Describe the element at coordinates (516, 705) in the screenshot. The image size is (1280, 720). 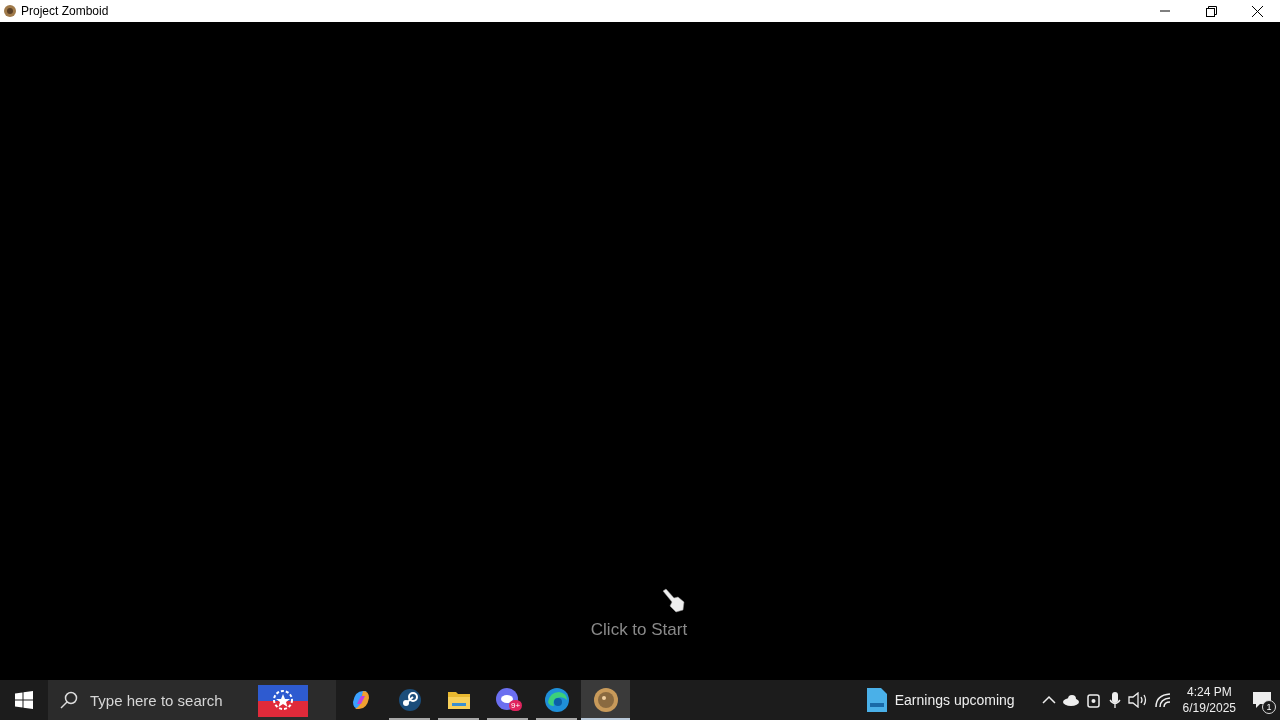
I see `notification-badge: 9+` at that location.